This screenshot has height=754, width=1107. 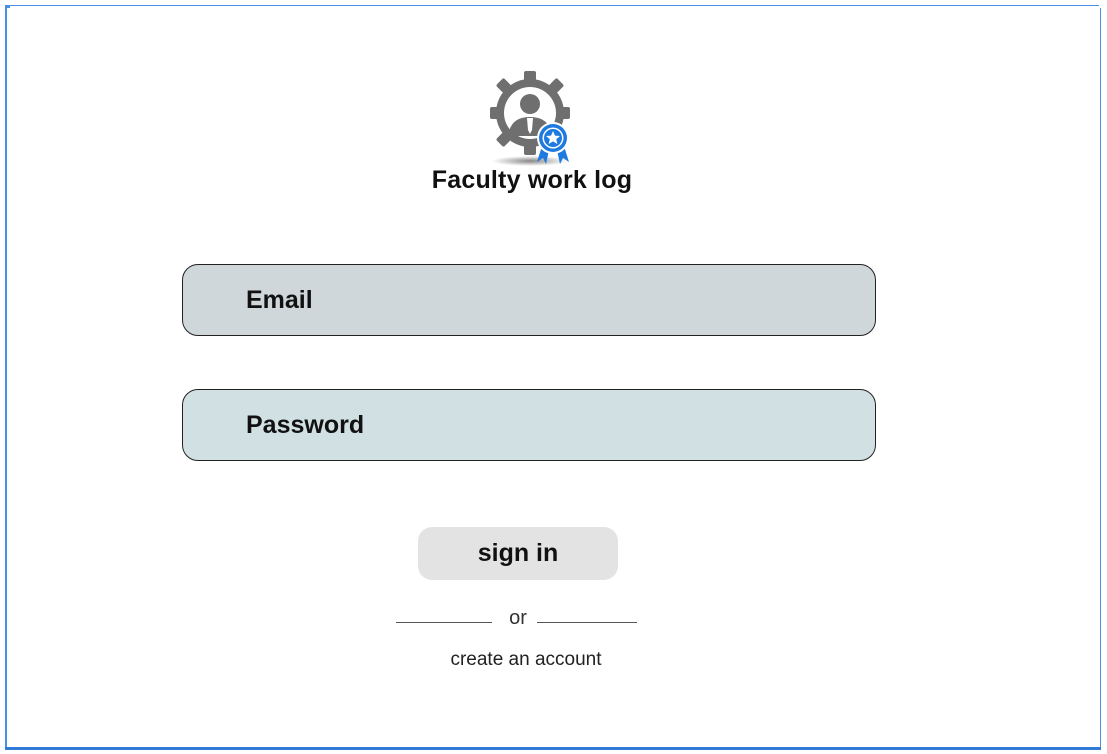 I want to click on divider-line-left, so click(x=444, y=622).